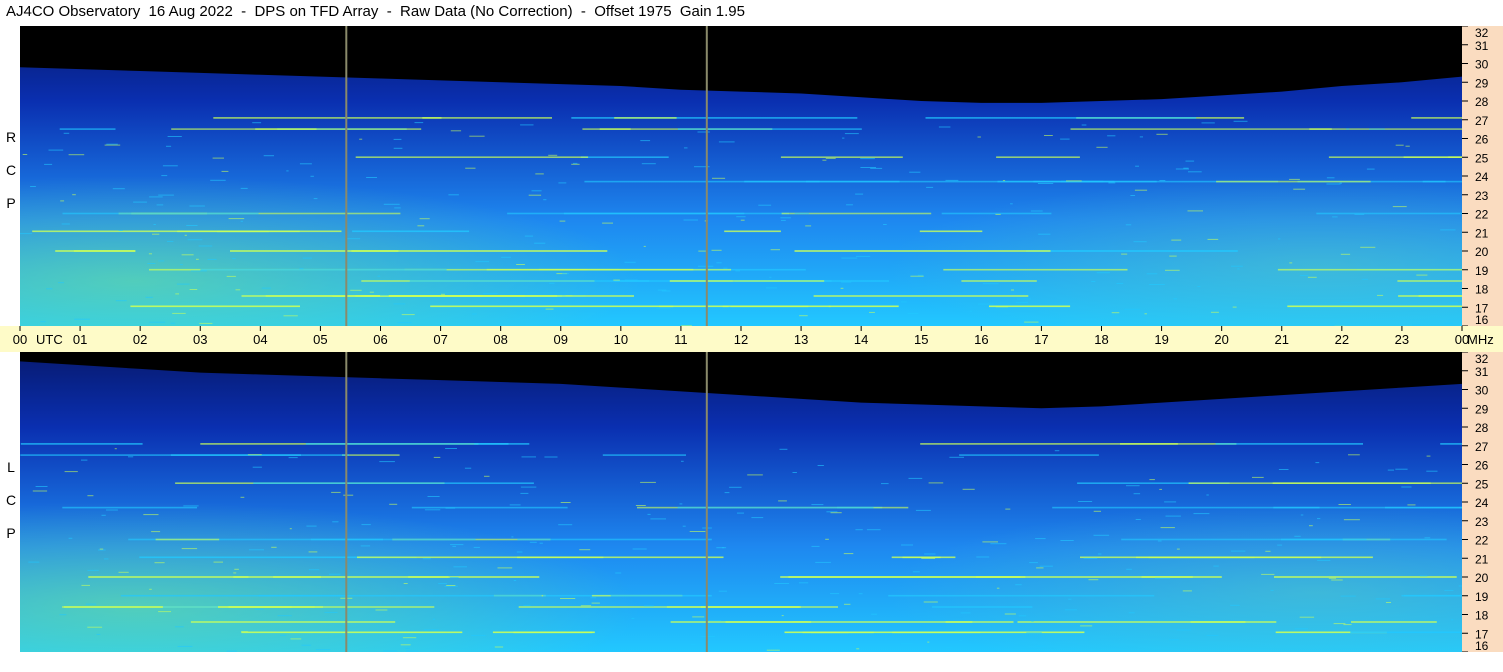  What do you see at coordinates (1041, 339) in the screenshot?
I see `time-tick-label: 17` at bounding box center [1041, 339].